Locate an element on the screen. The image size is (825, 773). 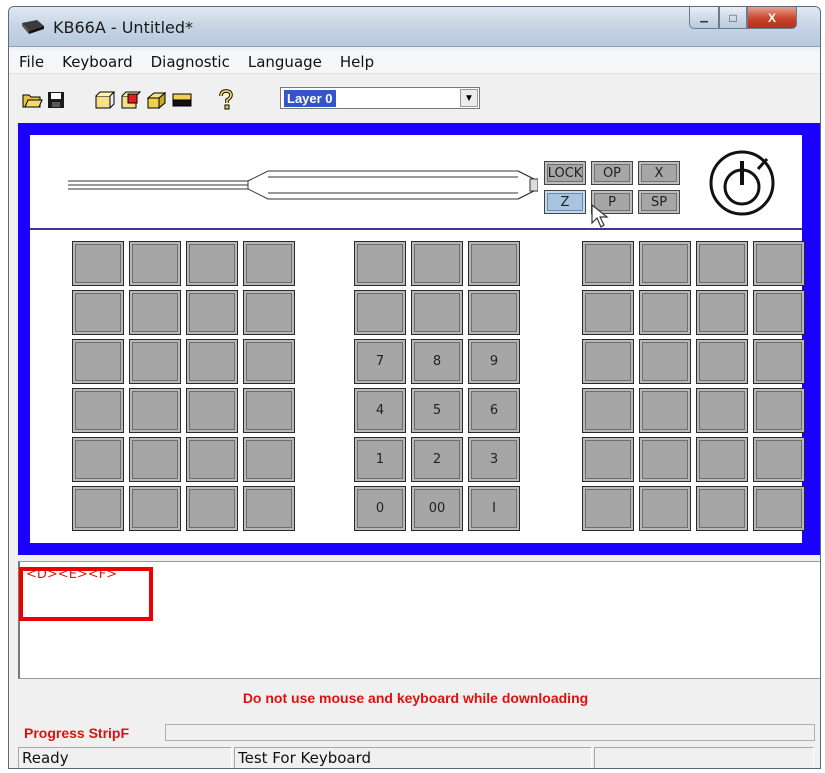
maximize-button: □ is located at coordinates (733, 18).